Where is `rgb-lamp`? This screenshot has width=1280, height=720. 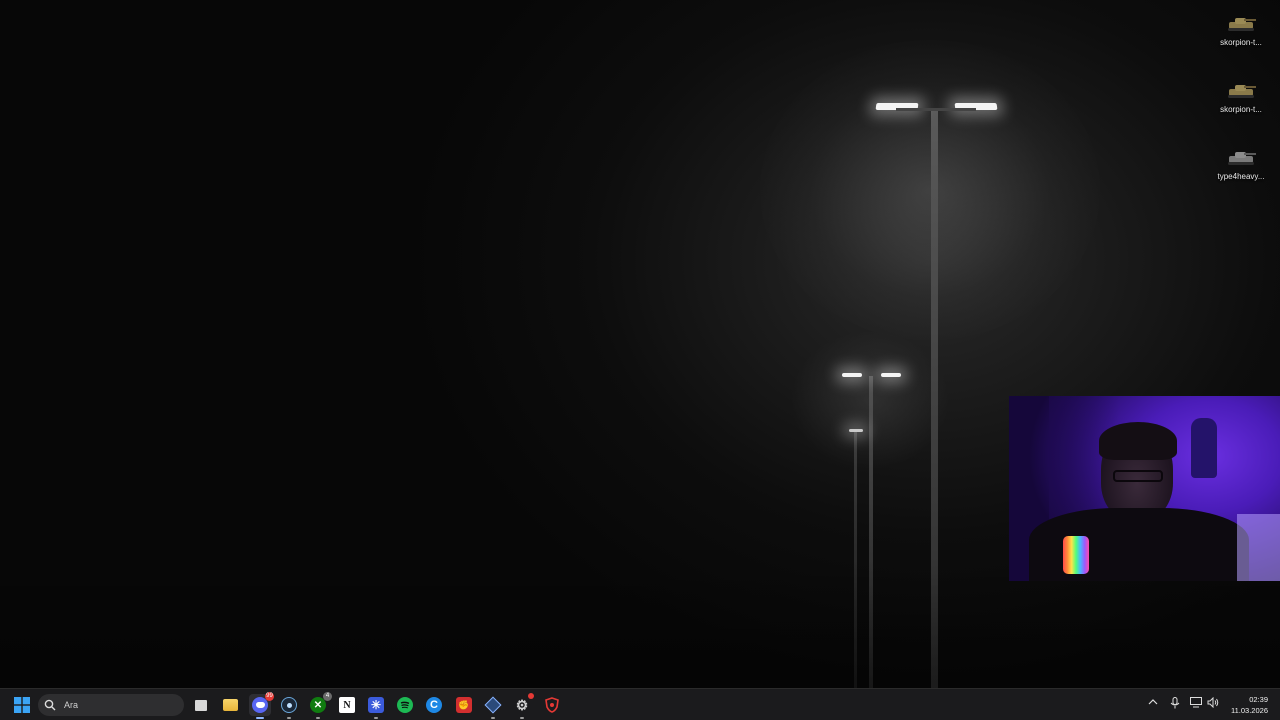 rgb-lamp is located at coordinates (1076, 555).